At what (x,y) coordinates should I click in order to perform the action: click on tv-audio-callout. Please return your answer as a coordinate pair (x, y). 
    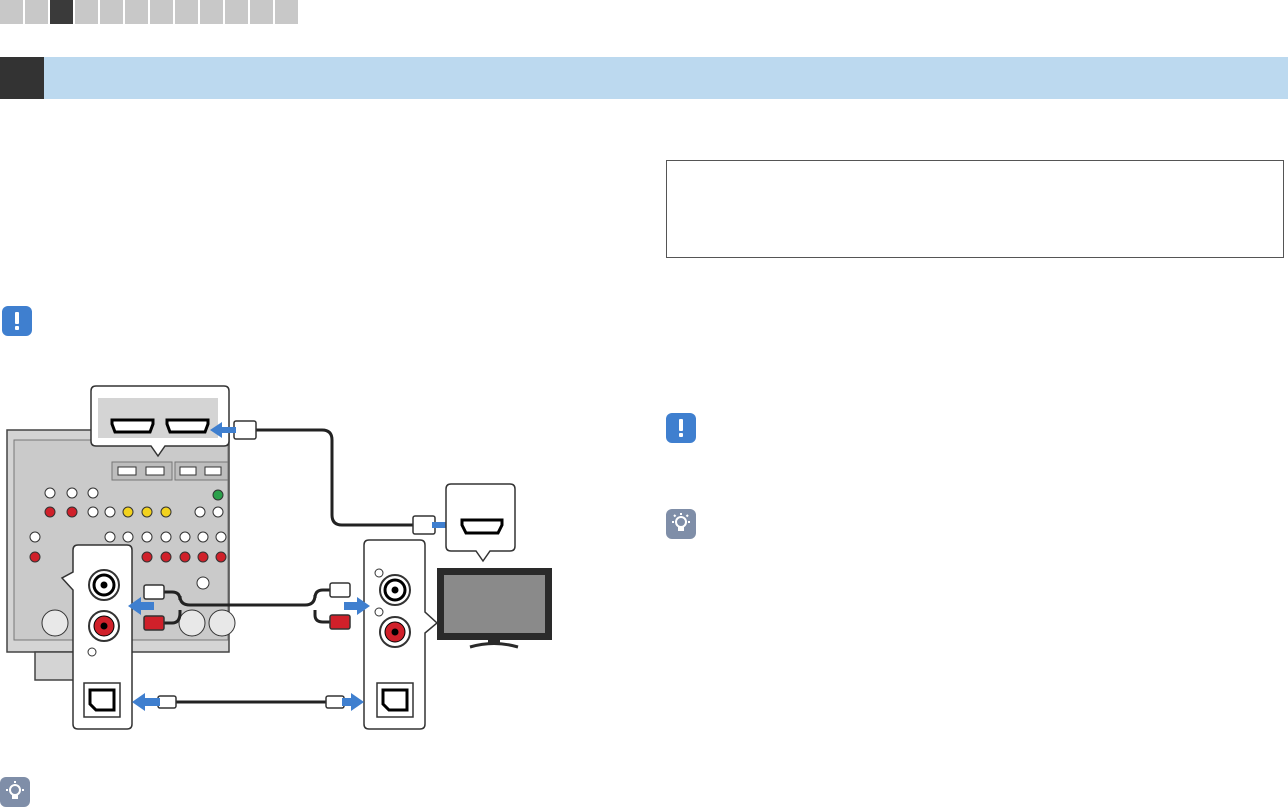
    Looking at the image, I should click on (401, 634).